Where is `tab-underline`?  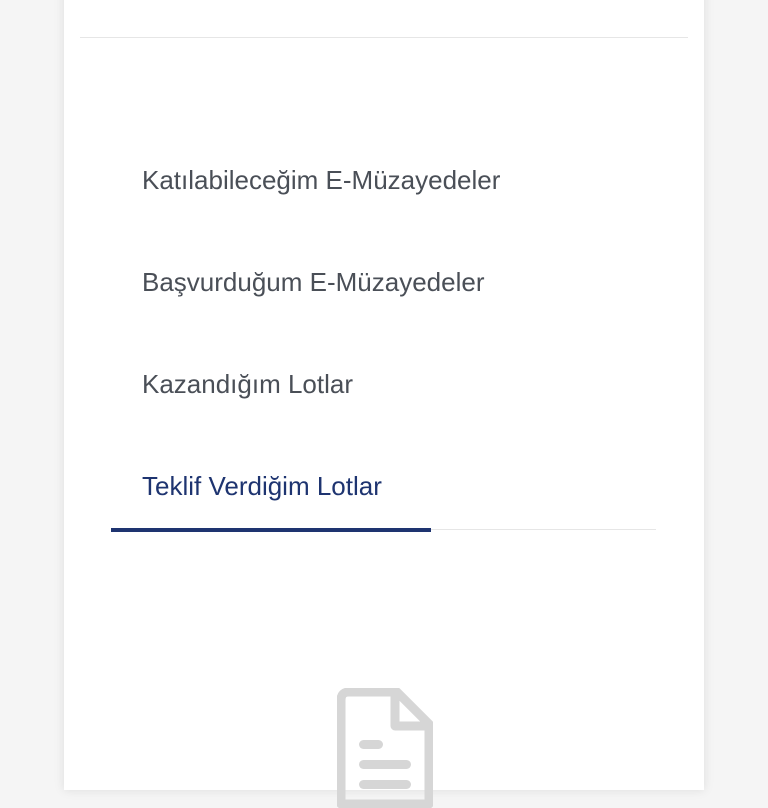
tab-underline is located at coordinates (383, 530).